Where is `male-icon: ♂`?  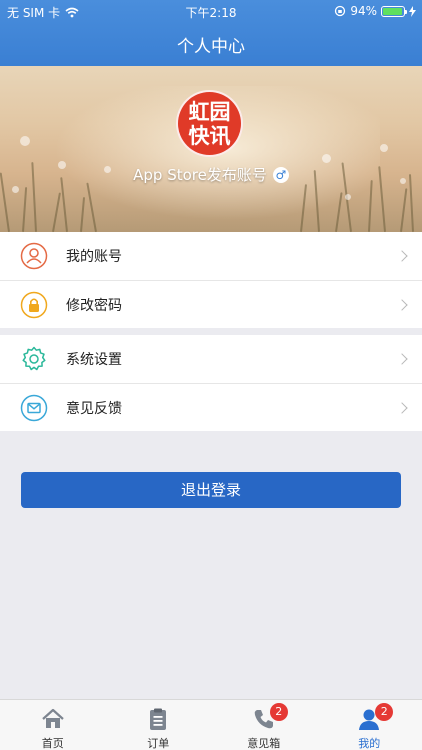 male-icon: ♂ is located at coordinates (280, 174).